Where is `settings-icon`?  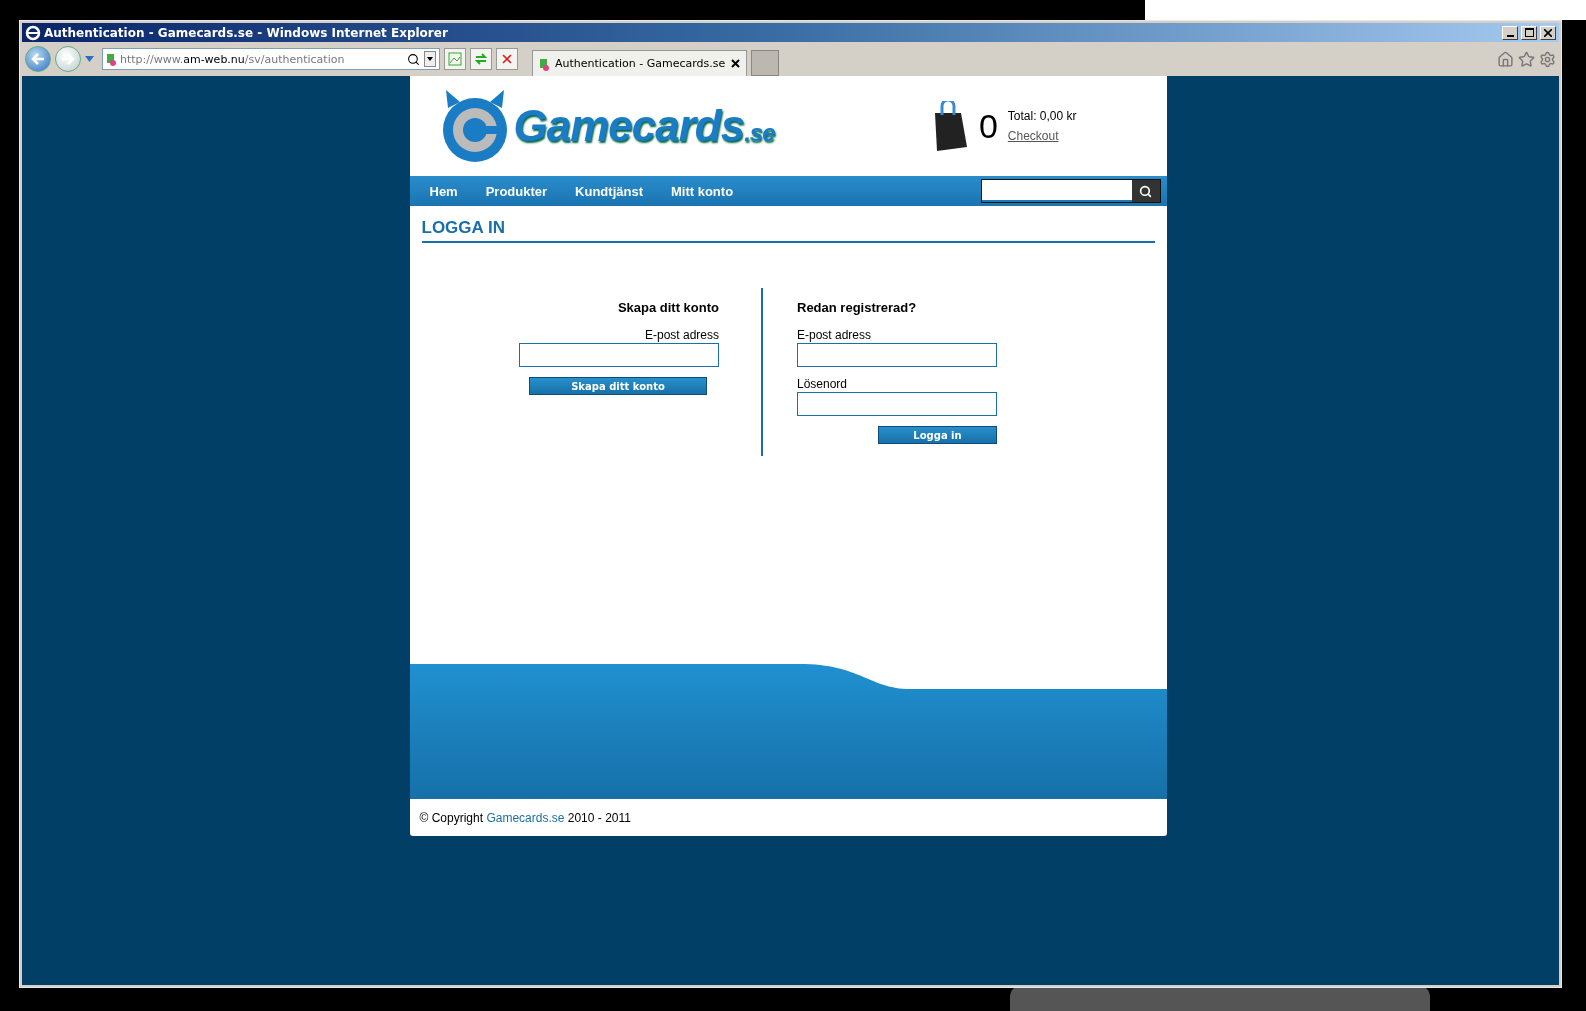
settings-icon is located at coordinates (1547, 59).